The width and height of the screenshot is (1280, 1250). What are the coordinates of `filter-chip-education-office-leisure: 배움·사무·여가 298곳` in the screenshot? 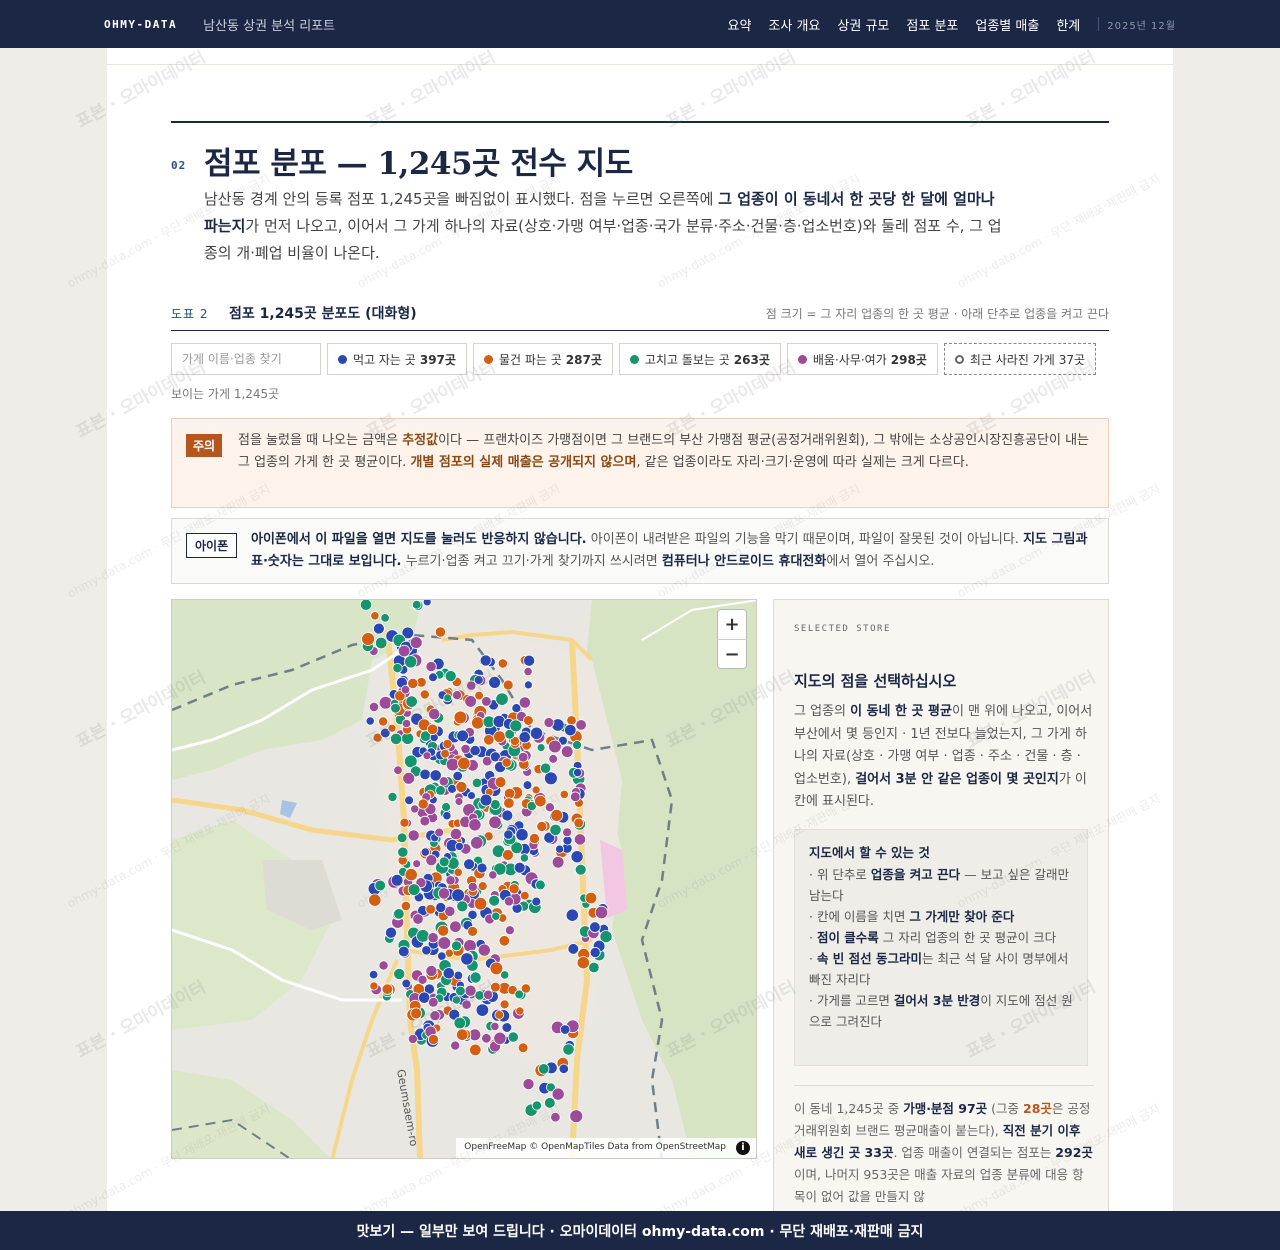 It's located at (862, 359).